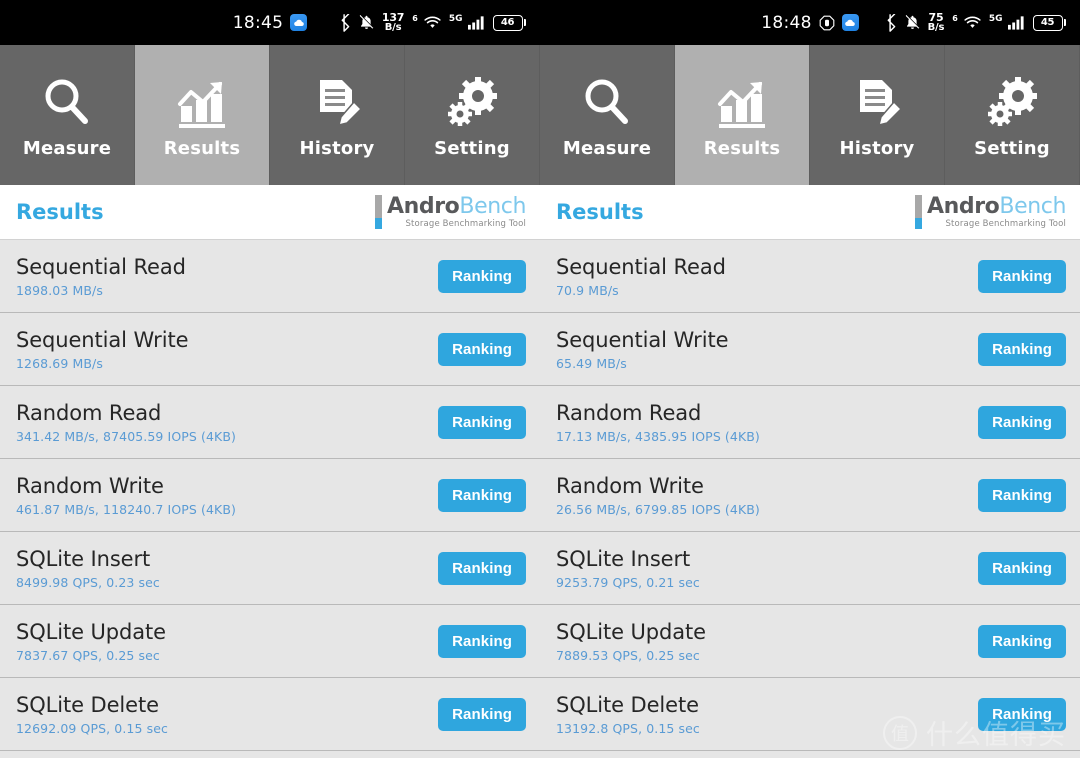  I want to click on benchmark-name: Sequential Read, so click(101, 266).